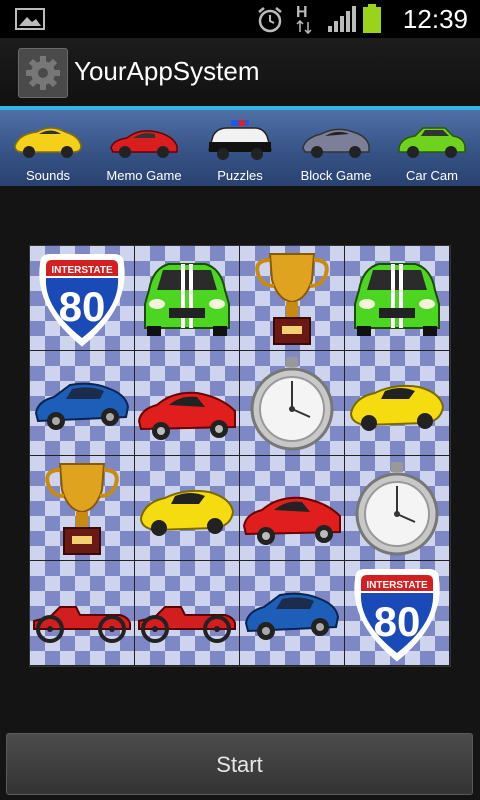 The height and width of the screenshot is (800, 480). Describe the element at coordinates (48, 142) in the screenshot. I see `yellow-sports-car-icon` at that location.